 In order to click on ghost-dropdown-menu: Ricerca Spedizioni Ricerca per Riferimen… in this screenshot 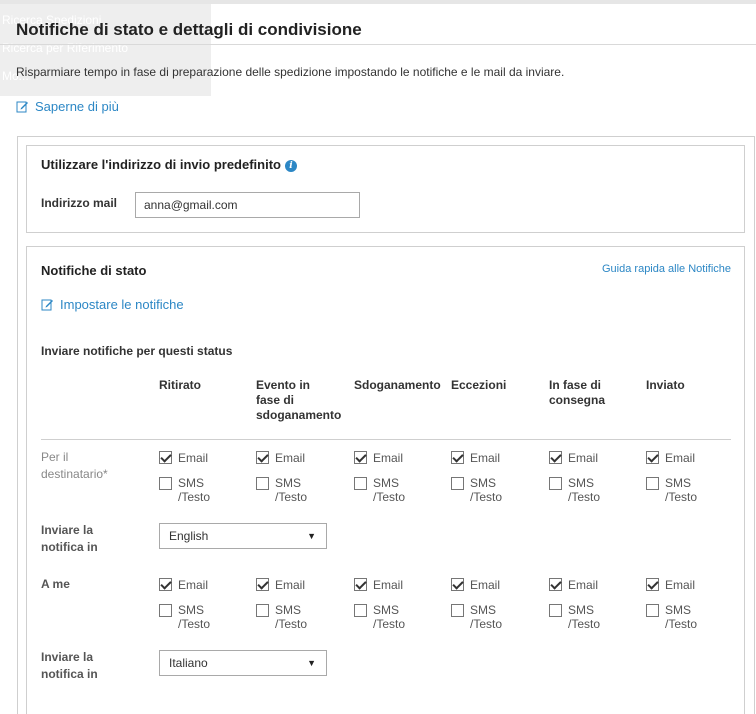, I will do `click(105, 50)`.